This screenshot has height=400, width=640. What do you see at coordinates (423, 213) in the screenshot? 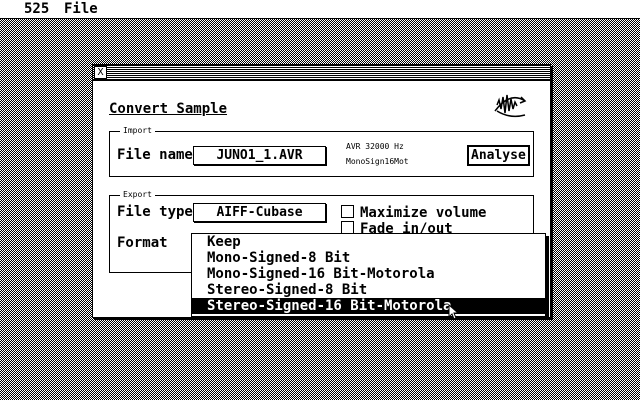
I see `maximize-volume-label: Maximize volume` at bounding box center [423, 213].